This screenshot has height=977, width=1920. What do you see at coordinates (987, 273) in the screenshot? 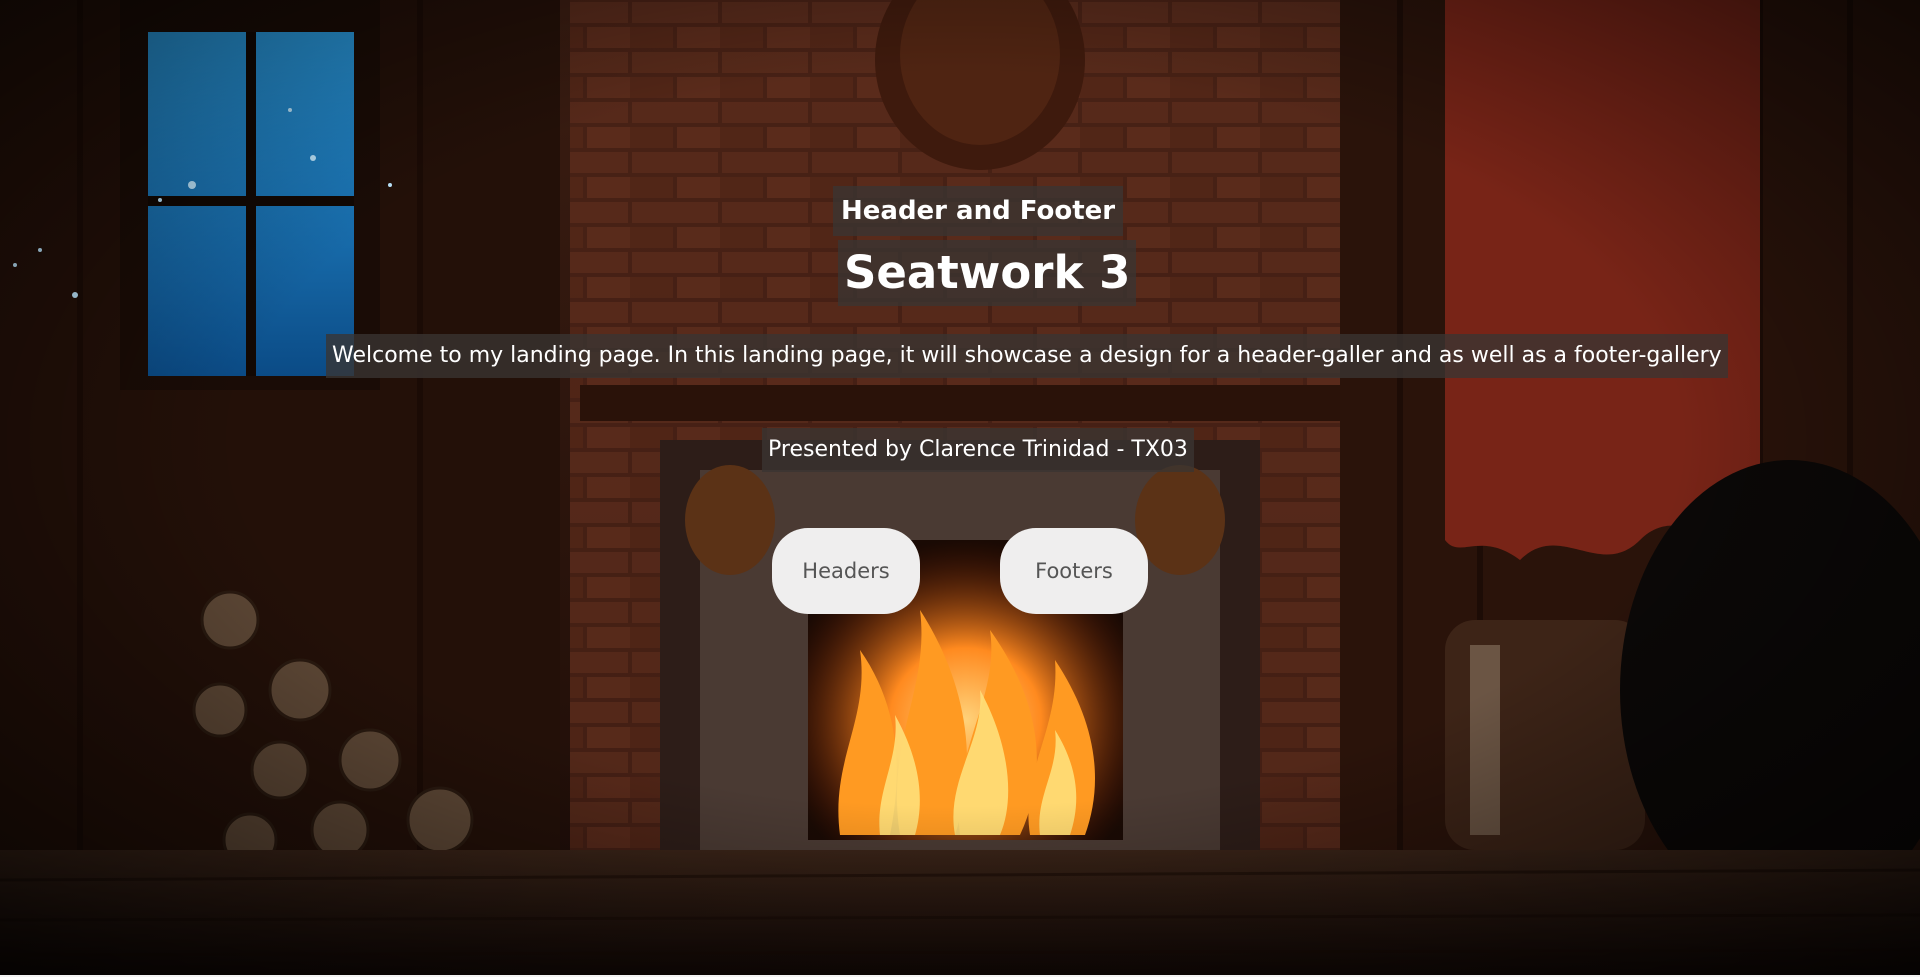
I see `hero-title: Seatwork 3` at bounding box center [987, 273].